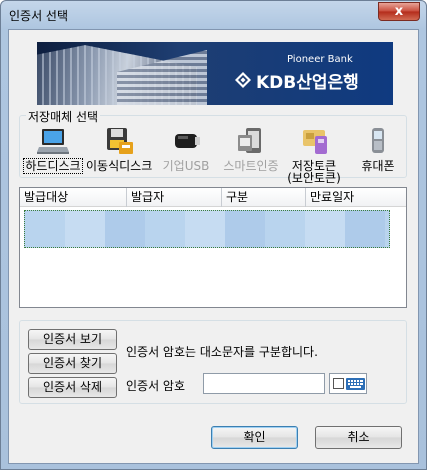 This screenshot has height=470, width=427. Describe the element at coordinates (186, 166) in the screenshot. I see `device-label: 기업USB` at that location.